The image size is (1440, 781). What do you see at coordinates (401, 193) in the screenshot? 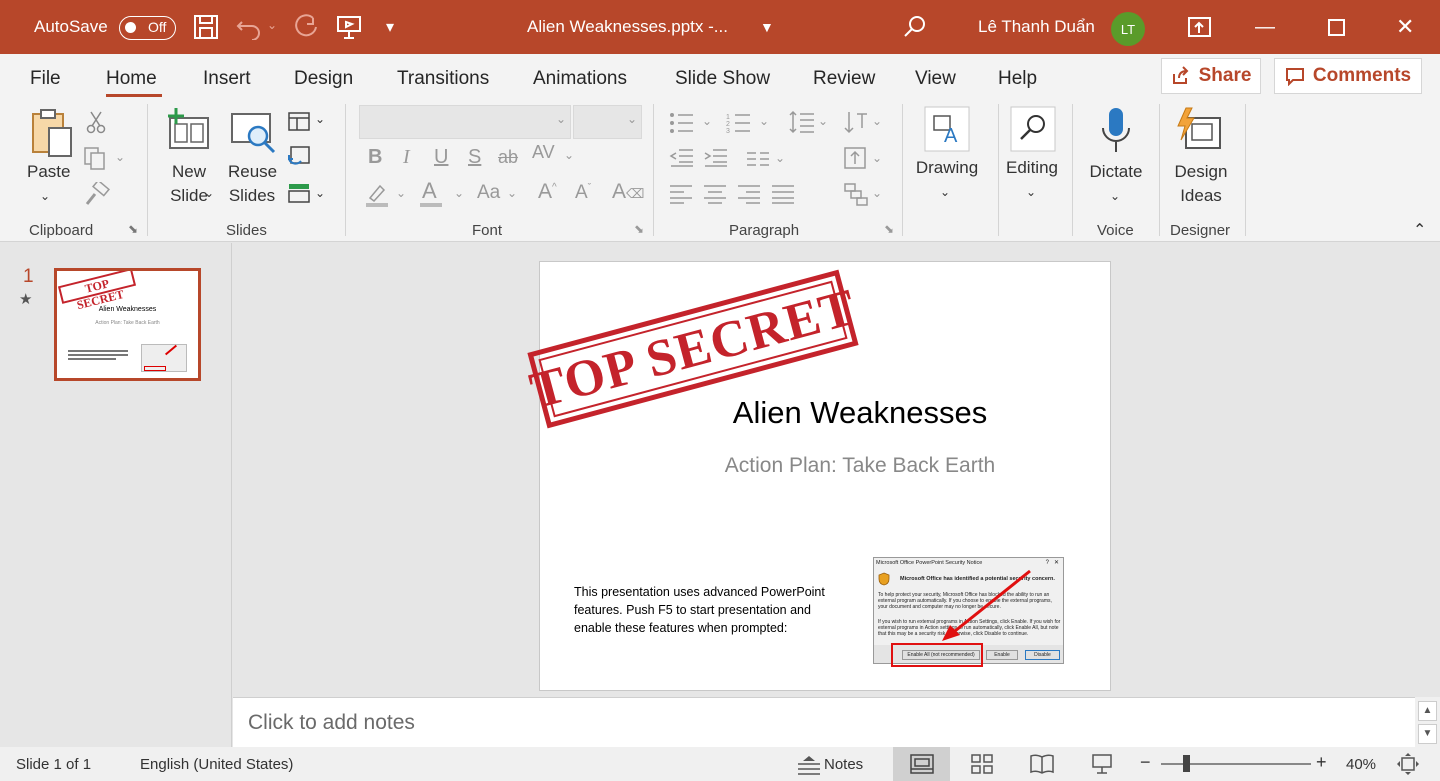
I see `highlight-dropdown-icon: ⌄` at bounding box center [401, 193].